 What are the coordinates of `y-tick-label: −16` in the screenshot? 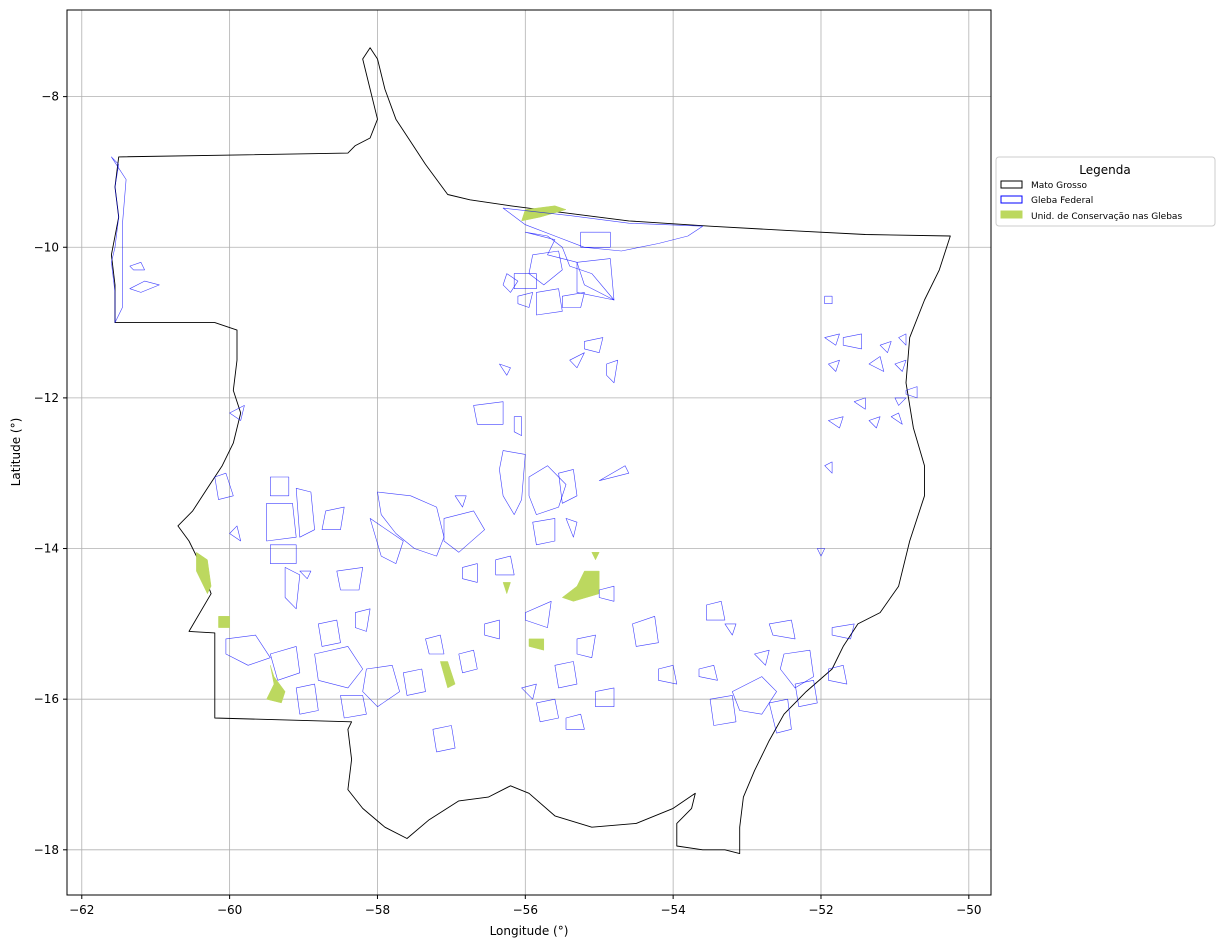 It's located at (46, 699).